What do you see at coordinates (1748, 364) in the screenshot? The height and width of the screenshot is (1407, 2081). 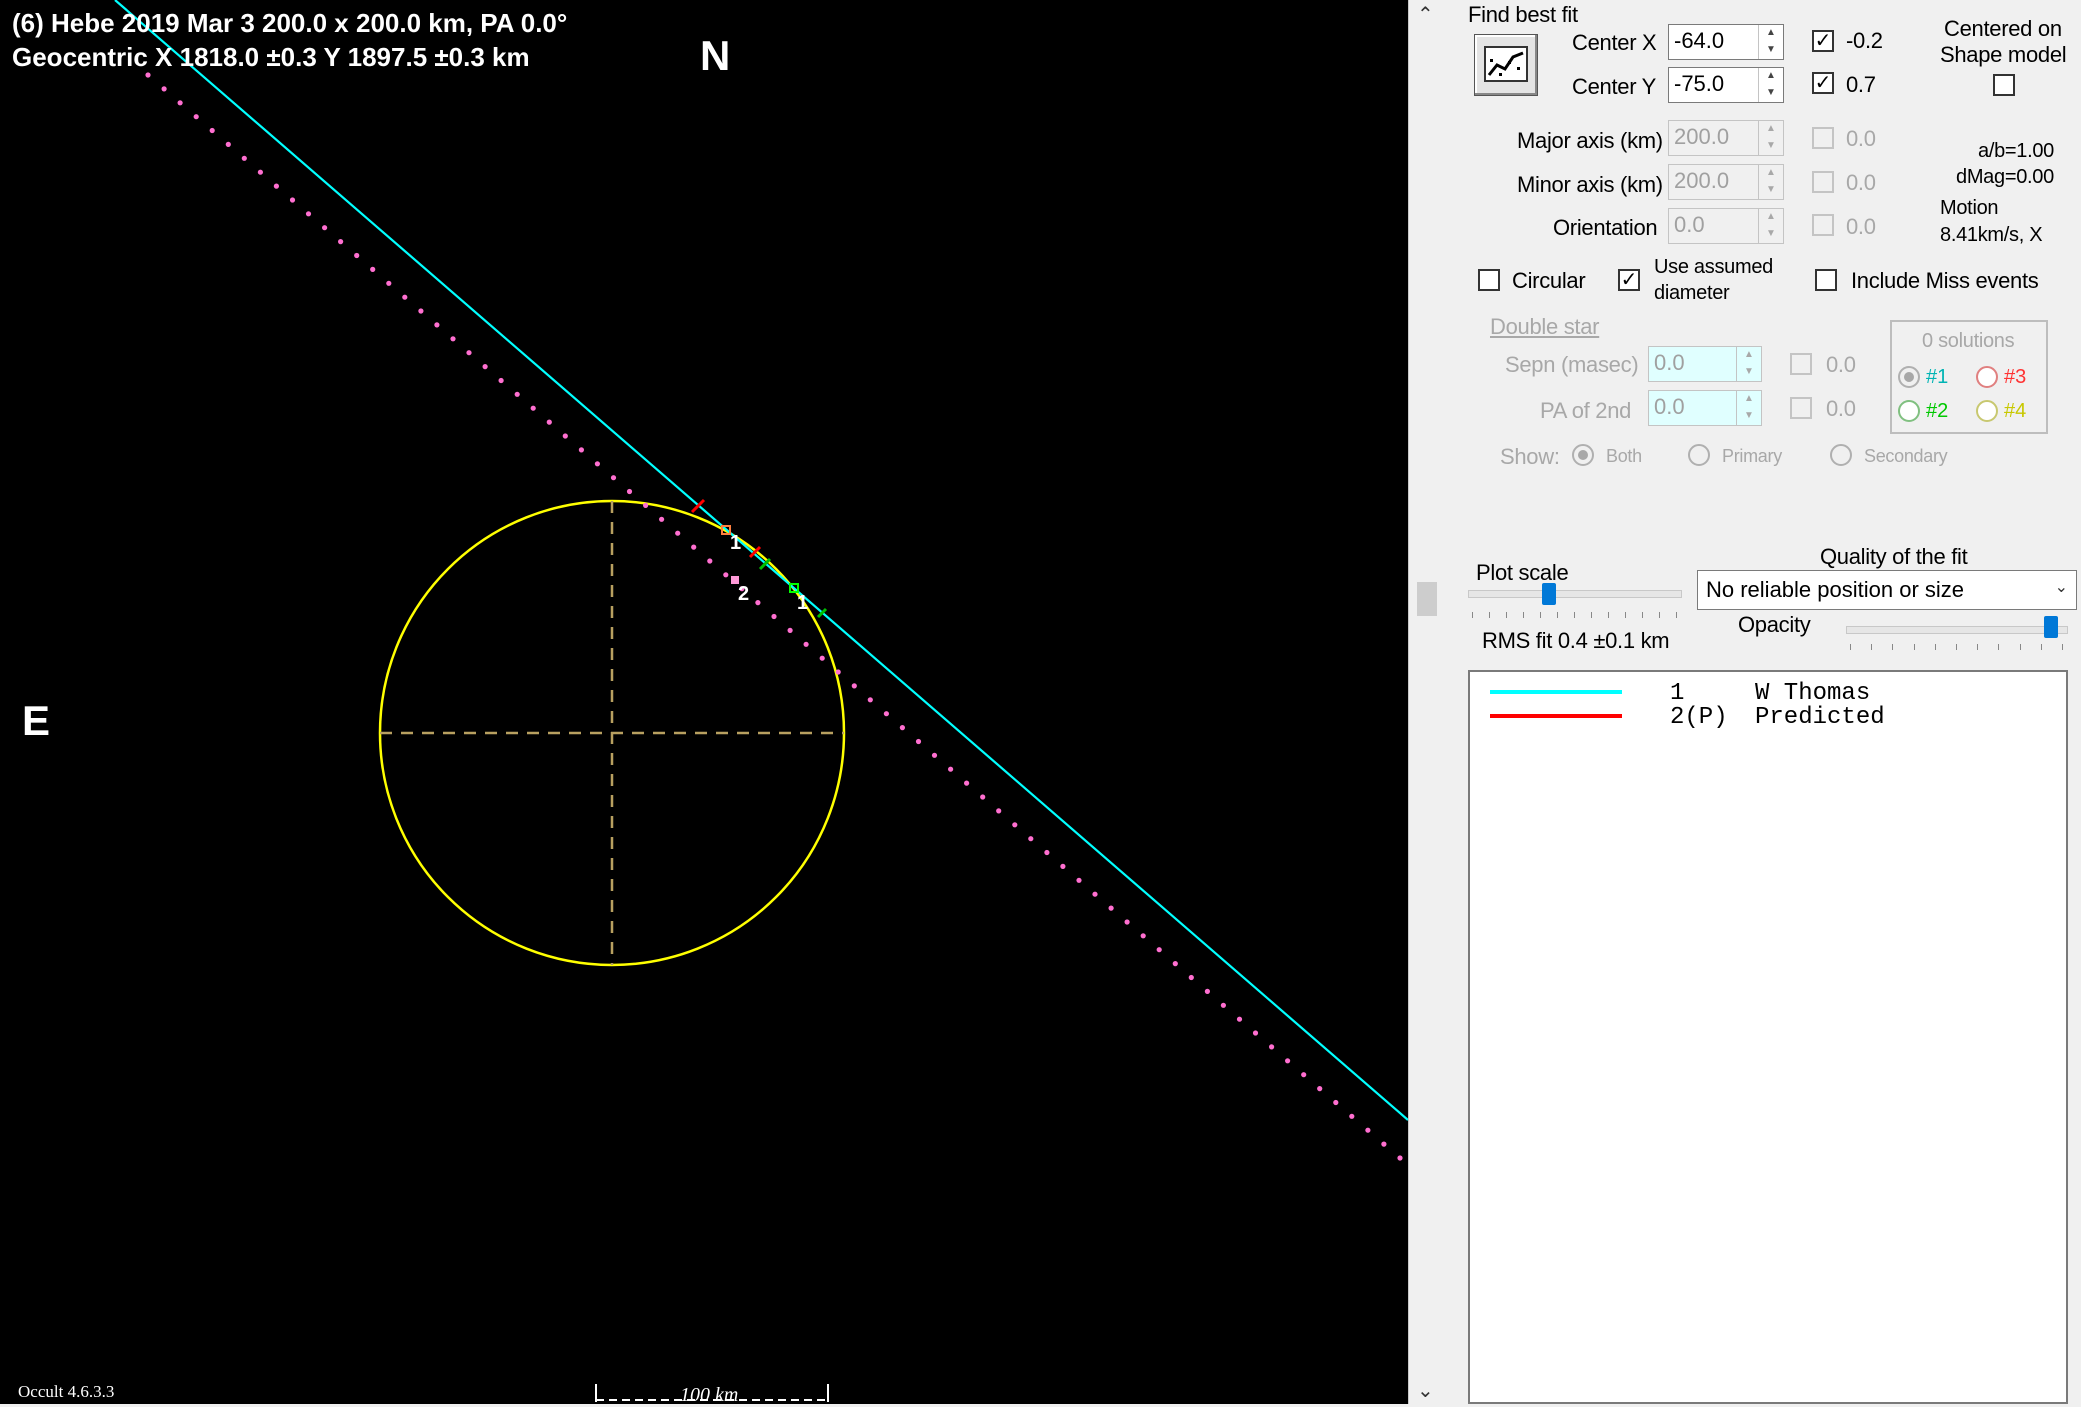 I see `sepn-spinner: ▲ ▼` at bounding box center [1748, 364].